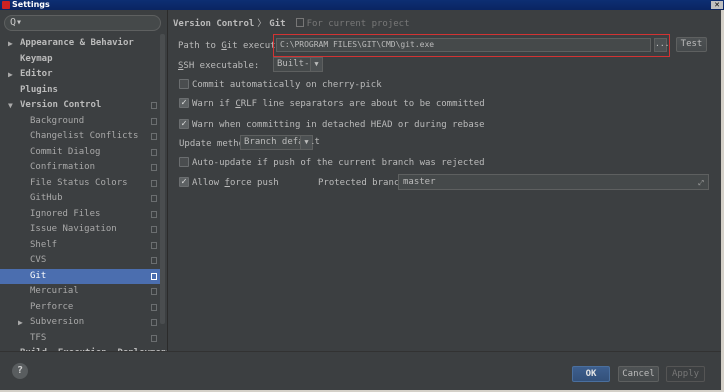 The height and width of the screenshot is (392, 724). Describe the element at coordinates (362, 5) in the screenshot. I see `window-title-bar: Settings ✕` at that location.